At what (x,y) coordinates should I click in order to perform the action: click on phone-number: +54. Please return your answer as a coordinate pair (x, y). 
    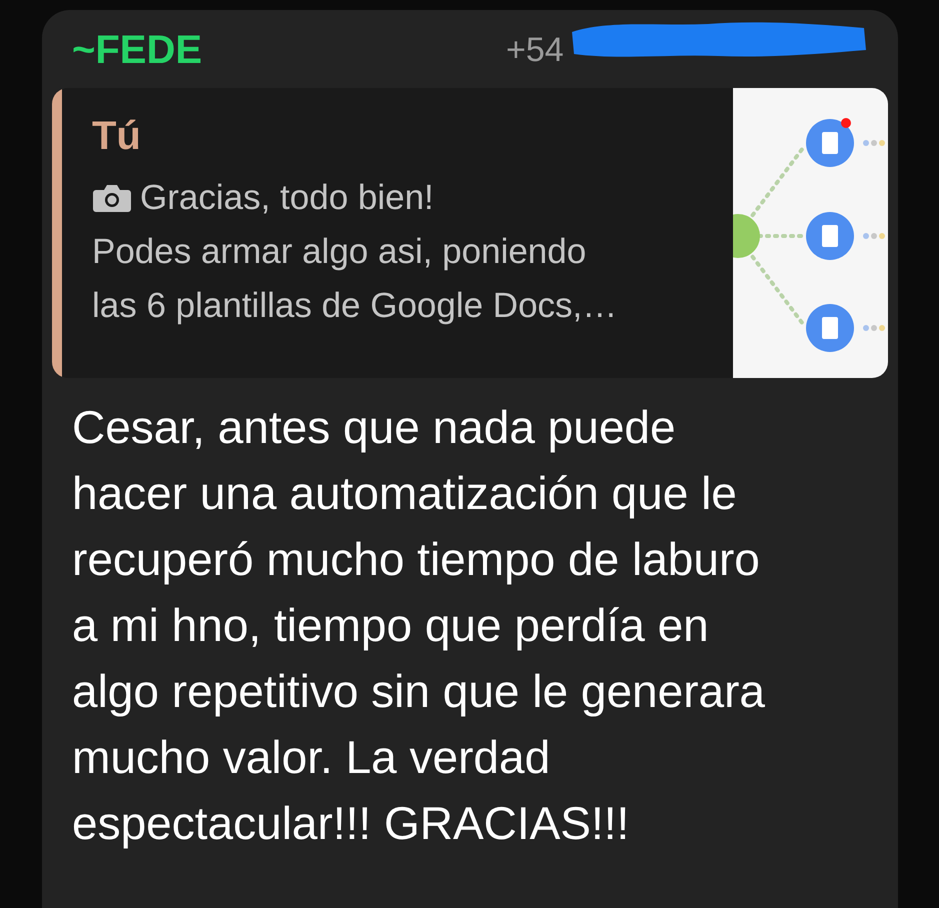
    Looking at the image, I should click on (535, 50).